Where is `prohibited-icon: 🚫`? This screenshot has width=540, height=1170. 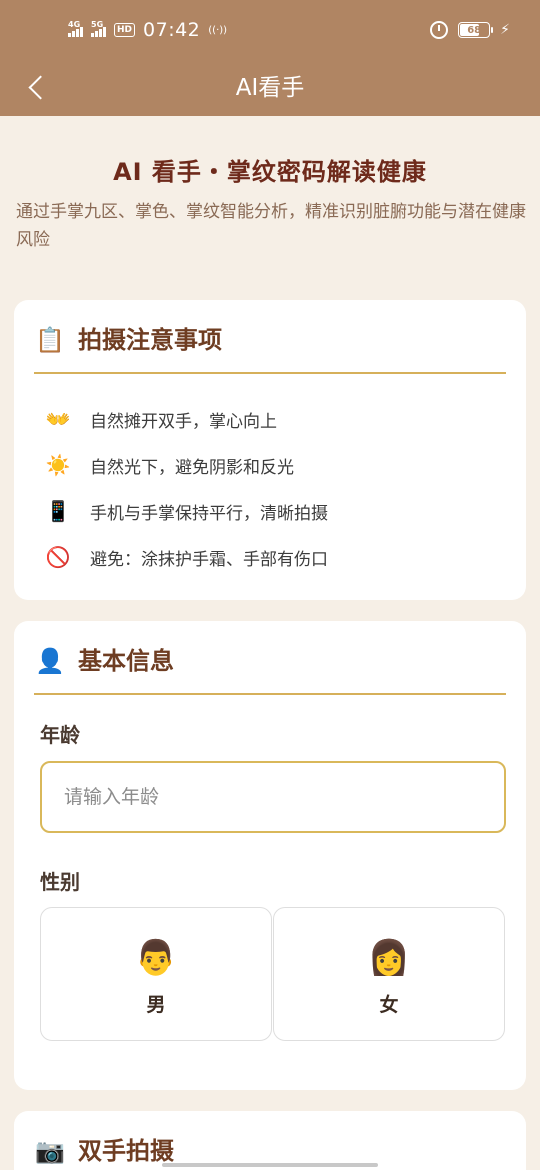
prohibited-icon: 🚫 is located at coordinates (58, 557).